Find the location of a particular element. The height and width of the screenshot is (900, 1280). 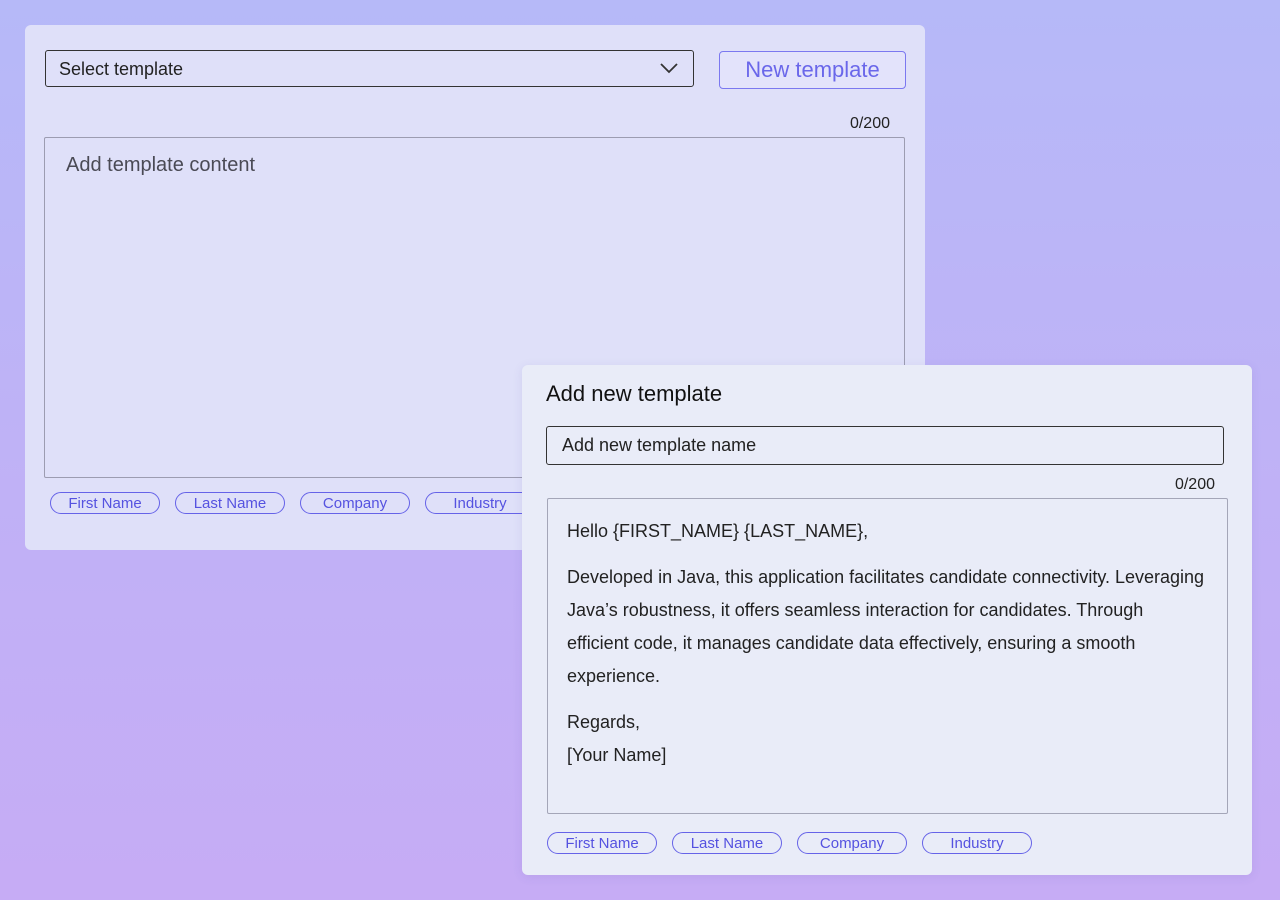

template-name-input: Add new template name is located at coordinates (885, 445).